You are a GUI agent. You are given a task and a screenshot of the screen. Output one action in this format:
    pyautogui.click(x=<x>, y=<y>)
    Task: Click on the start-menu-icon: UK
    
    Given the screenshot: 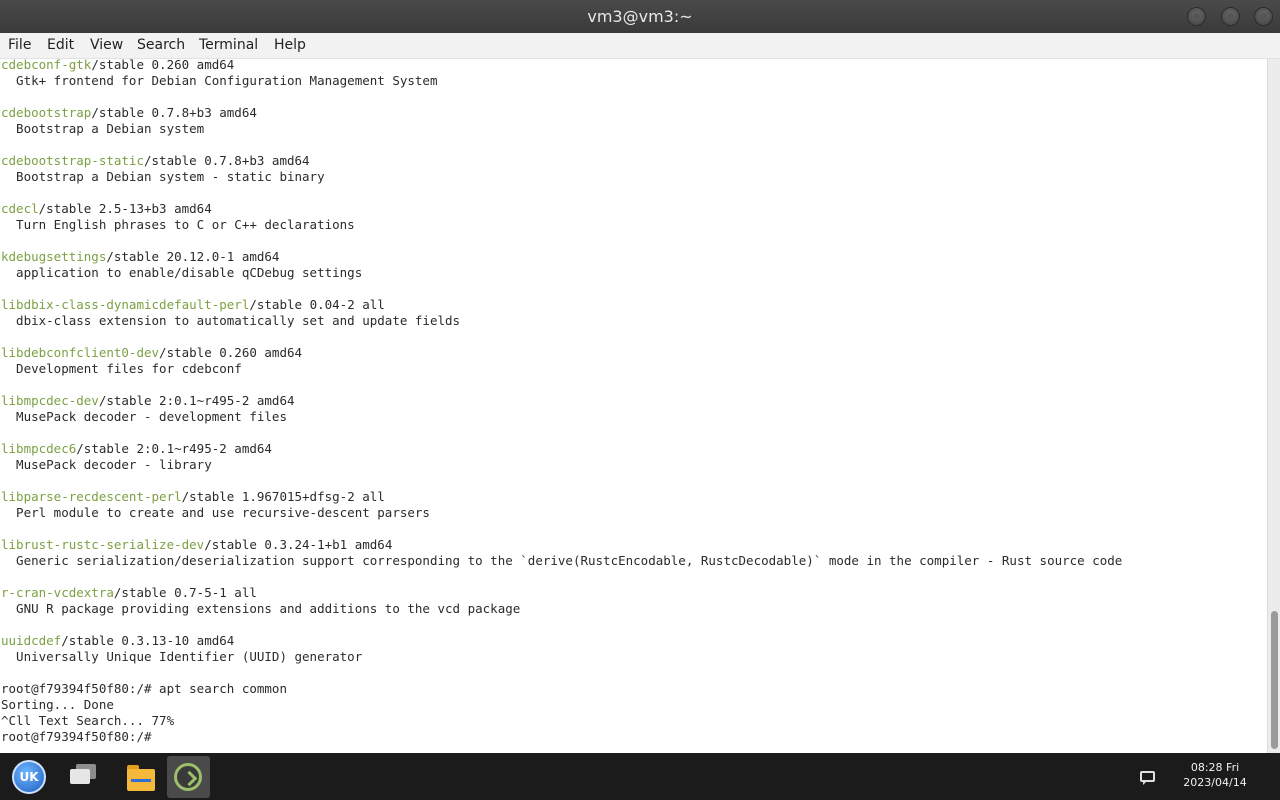 What is the action you would take?
    pyautogui.click(x=29, y=777)
    